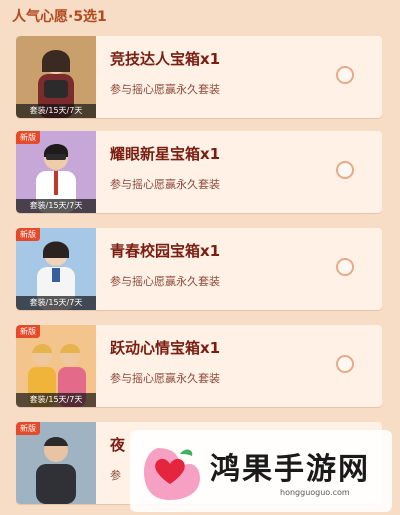 The height and width of the screenshot is (515, 400). Describe the element at coordinates (199, 77) in the screenshot. I see `wish-item-1: 套装/15天/7天 竞技达人宝箱x1 参与摇心愿赢永久套装` at that location.